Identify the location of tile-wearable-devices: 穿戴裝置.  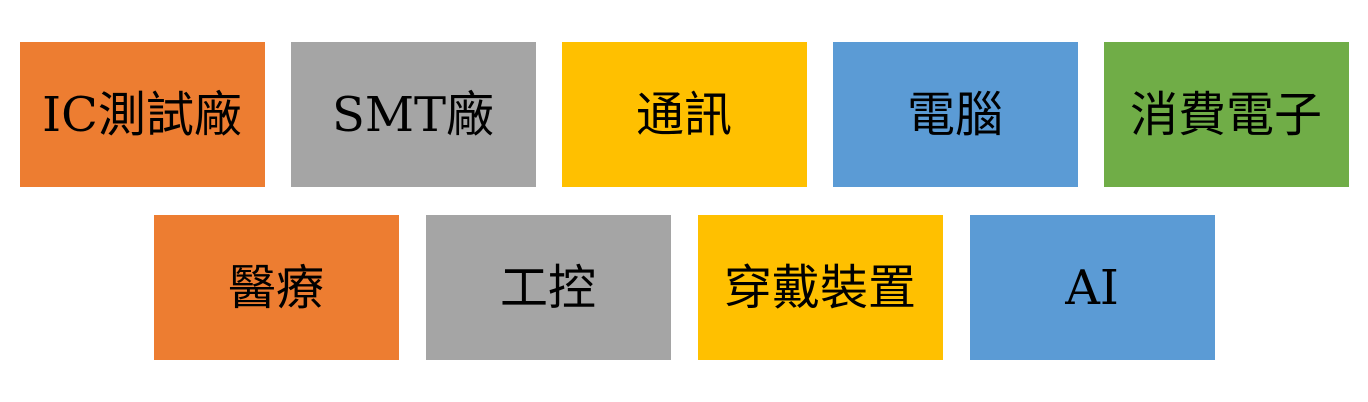
(820, 287).